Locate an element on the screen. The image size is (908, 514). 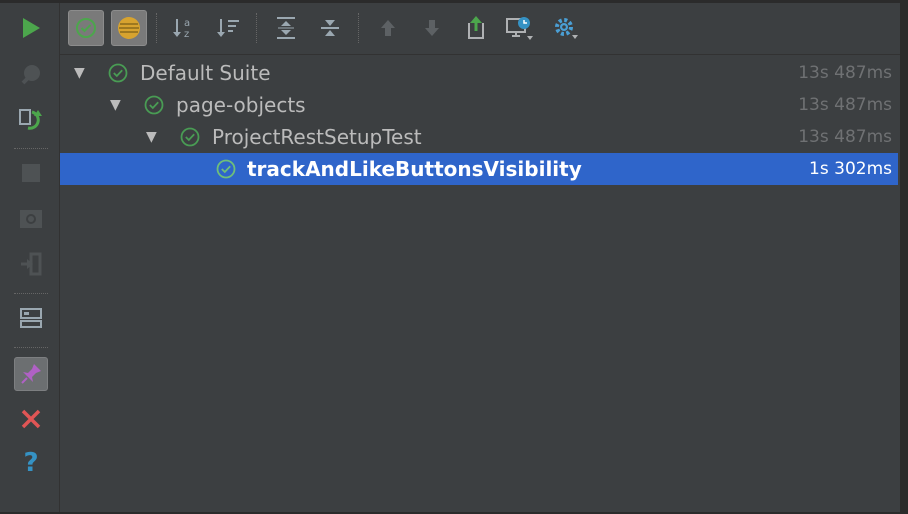
run-icon is located at coordinates (31, 28).